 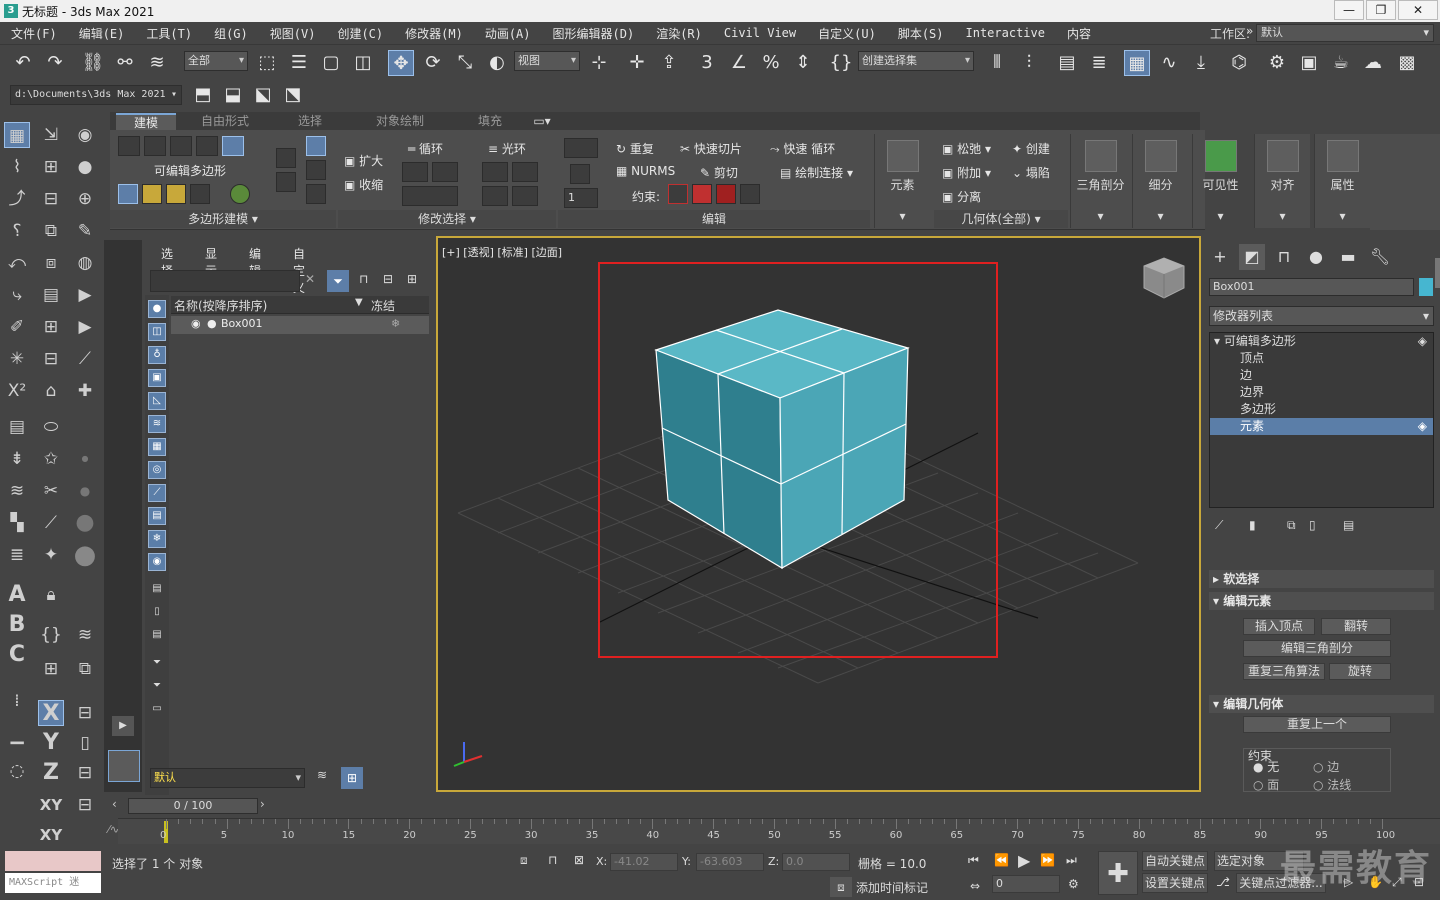 I want to click on render-setup-icon: ⚙, so click(x=1277, y=63).